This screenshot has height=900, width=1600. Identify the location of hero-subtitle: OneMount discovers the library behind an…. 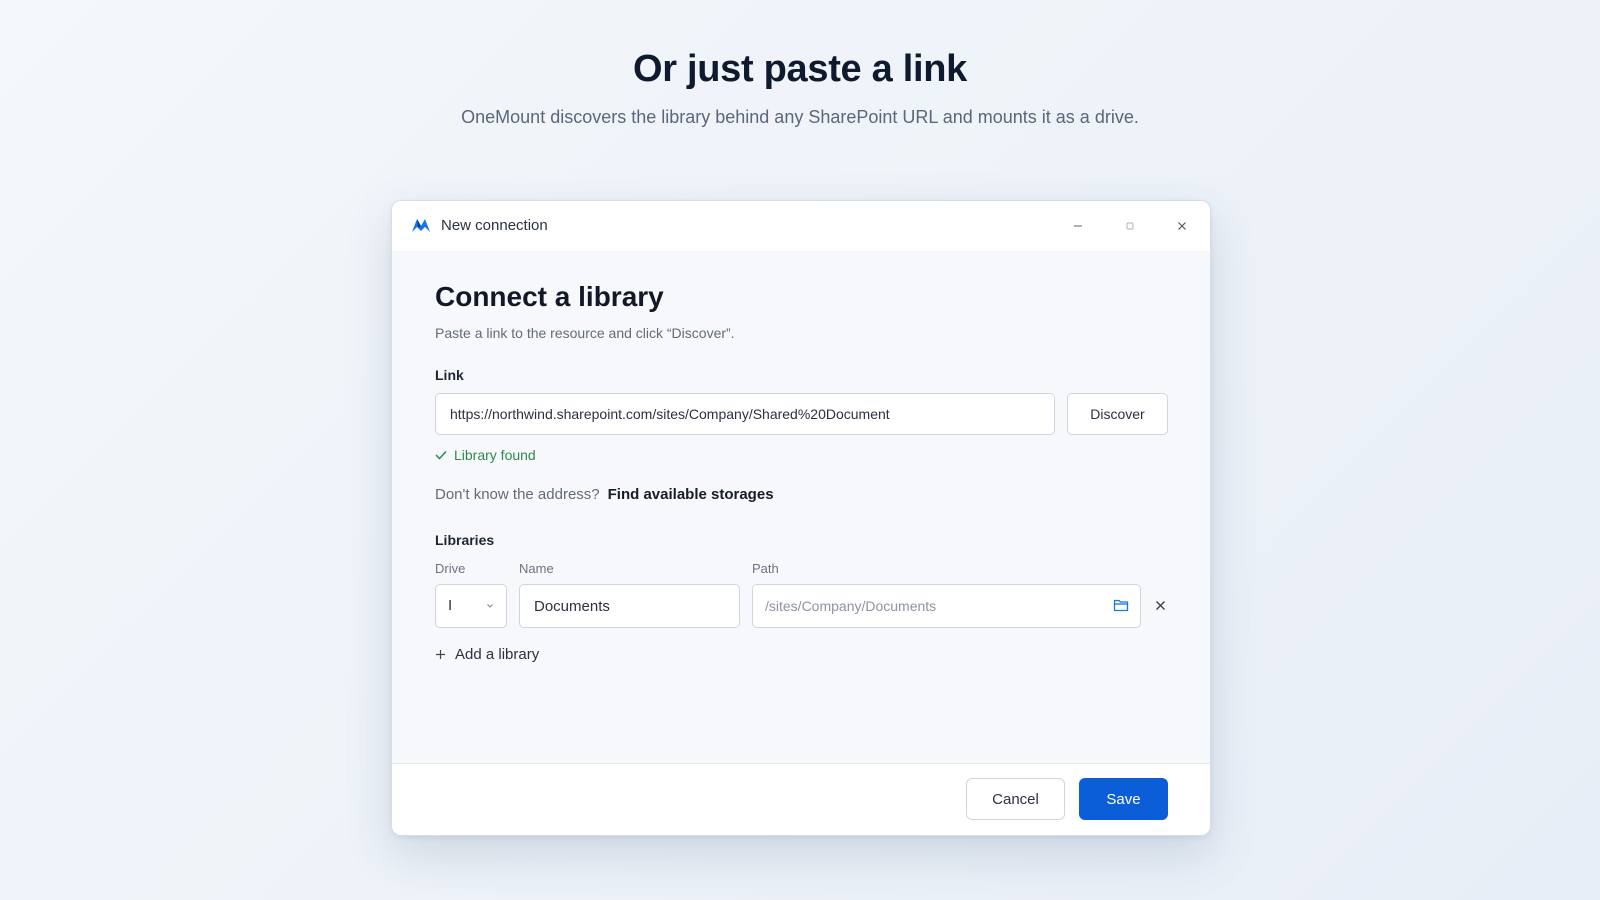
(800, 117).